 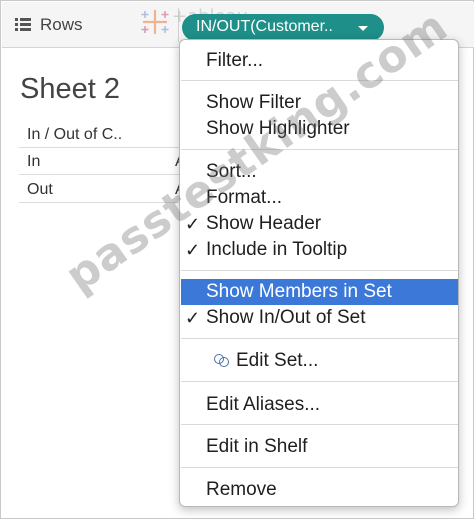 What do you see at coordinates (222, 361) in the screenshot?
I see `set-icon` at bounding box center [222, 361].